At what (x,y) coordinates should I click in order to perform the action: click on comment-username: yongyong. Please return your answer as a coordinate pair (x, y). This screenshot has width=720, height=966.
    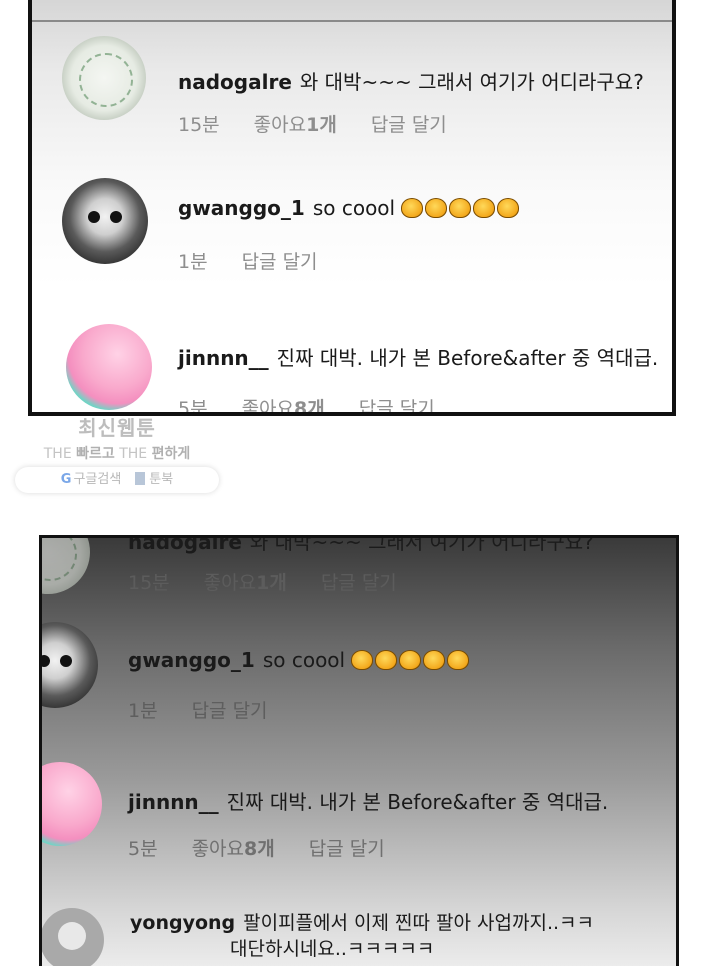
    Looking at the image, I should click on (182, 923).